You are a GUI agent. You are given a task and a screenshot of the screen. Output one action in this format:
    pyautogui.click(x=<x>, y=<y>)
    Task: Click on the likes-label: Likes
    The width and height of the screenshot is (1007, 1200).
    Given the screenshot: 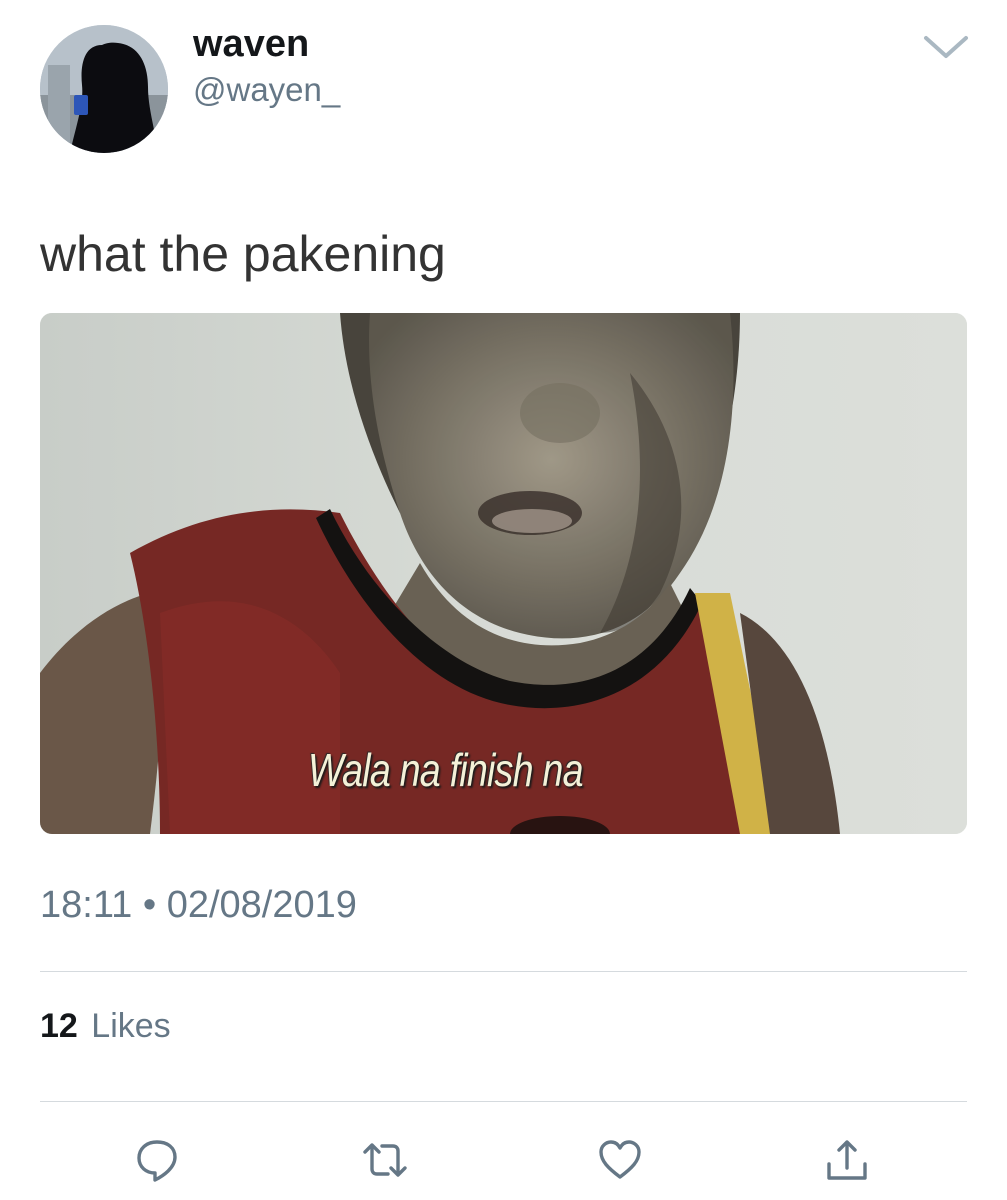 What is the action you would take?
    pyautogui.click(x=131, y=1026)
    